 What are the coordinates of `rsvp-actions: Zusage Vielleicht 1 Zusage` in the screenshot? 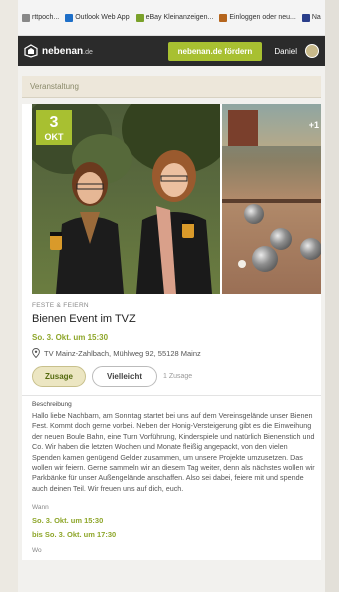 It's located at (176, 376).